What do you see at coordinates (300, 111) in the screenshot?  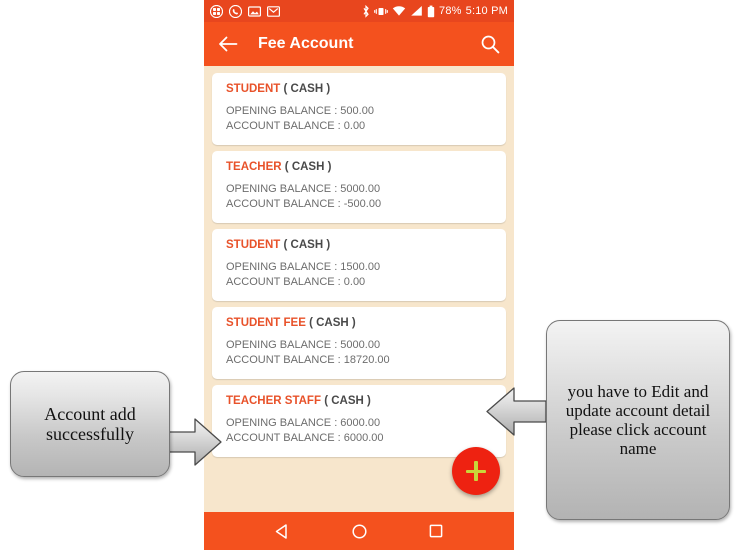 I see `opening-balance: OPENING BALANCE : 500.00` at bounding box center [300, 111].